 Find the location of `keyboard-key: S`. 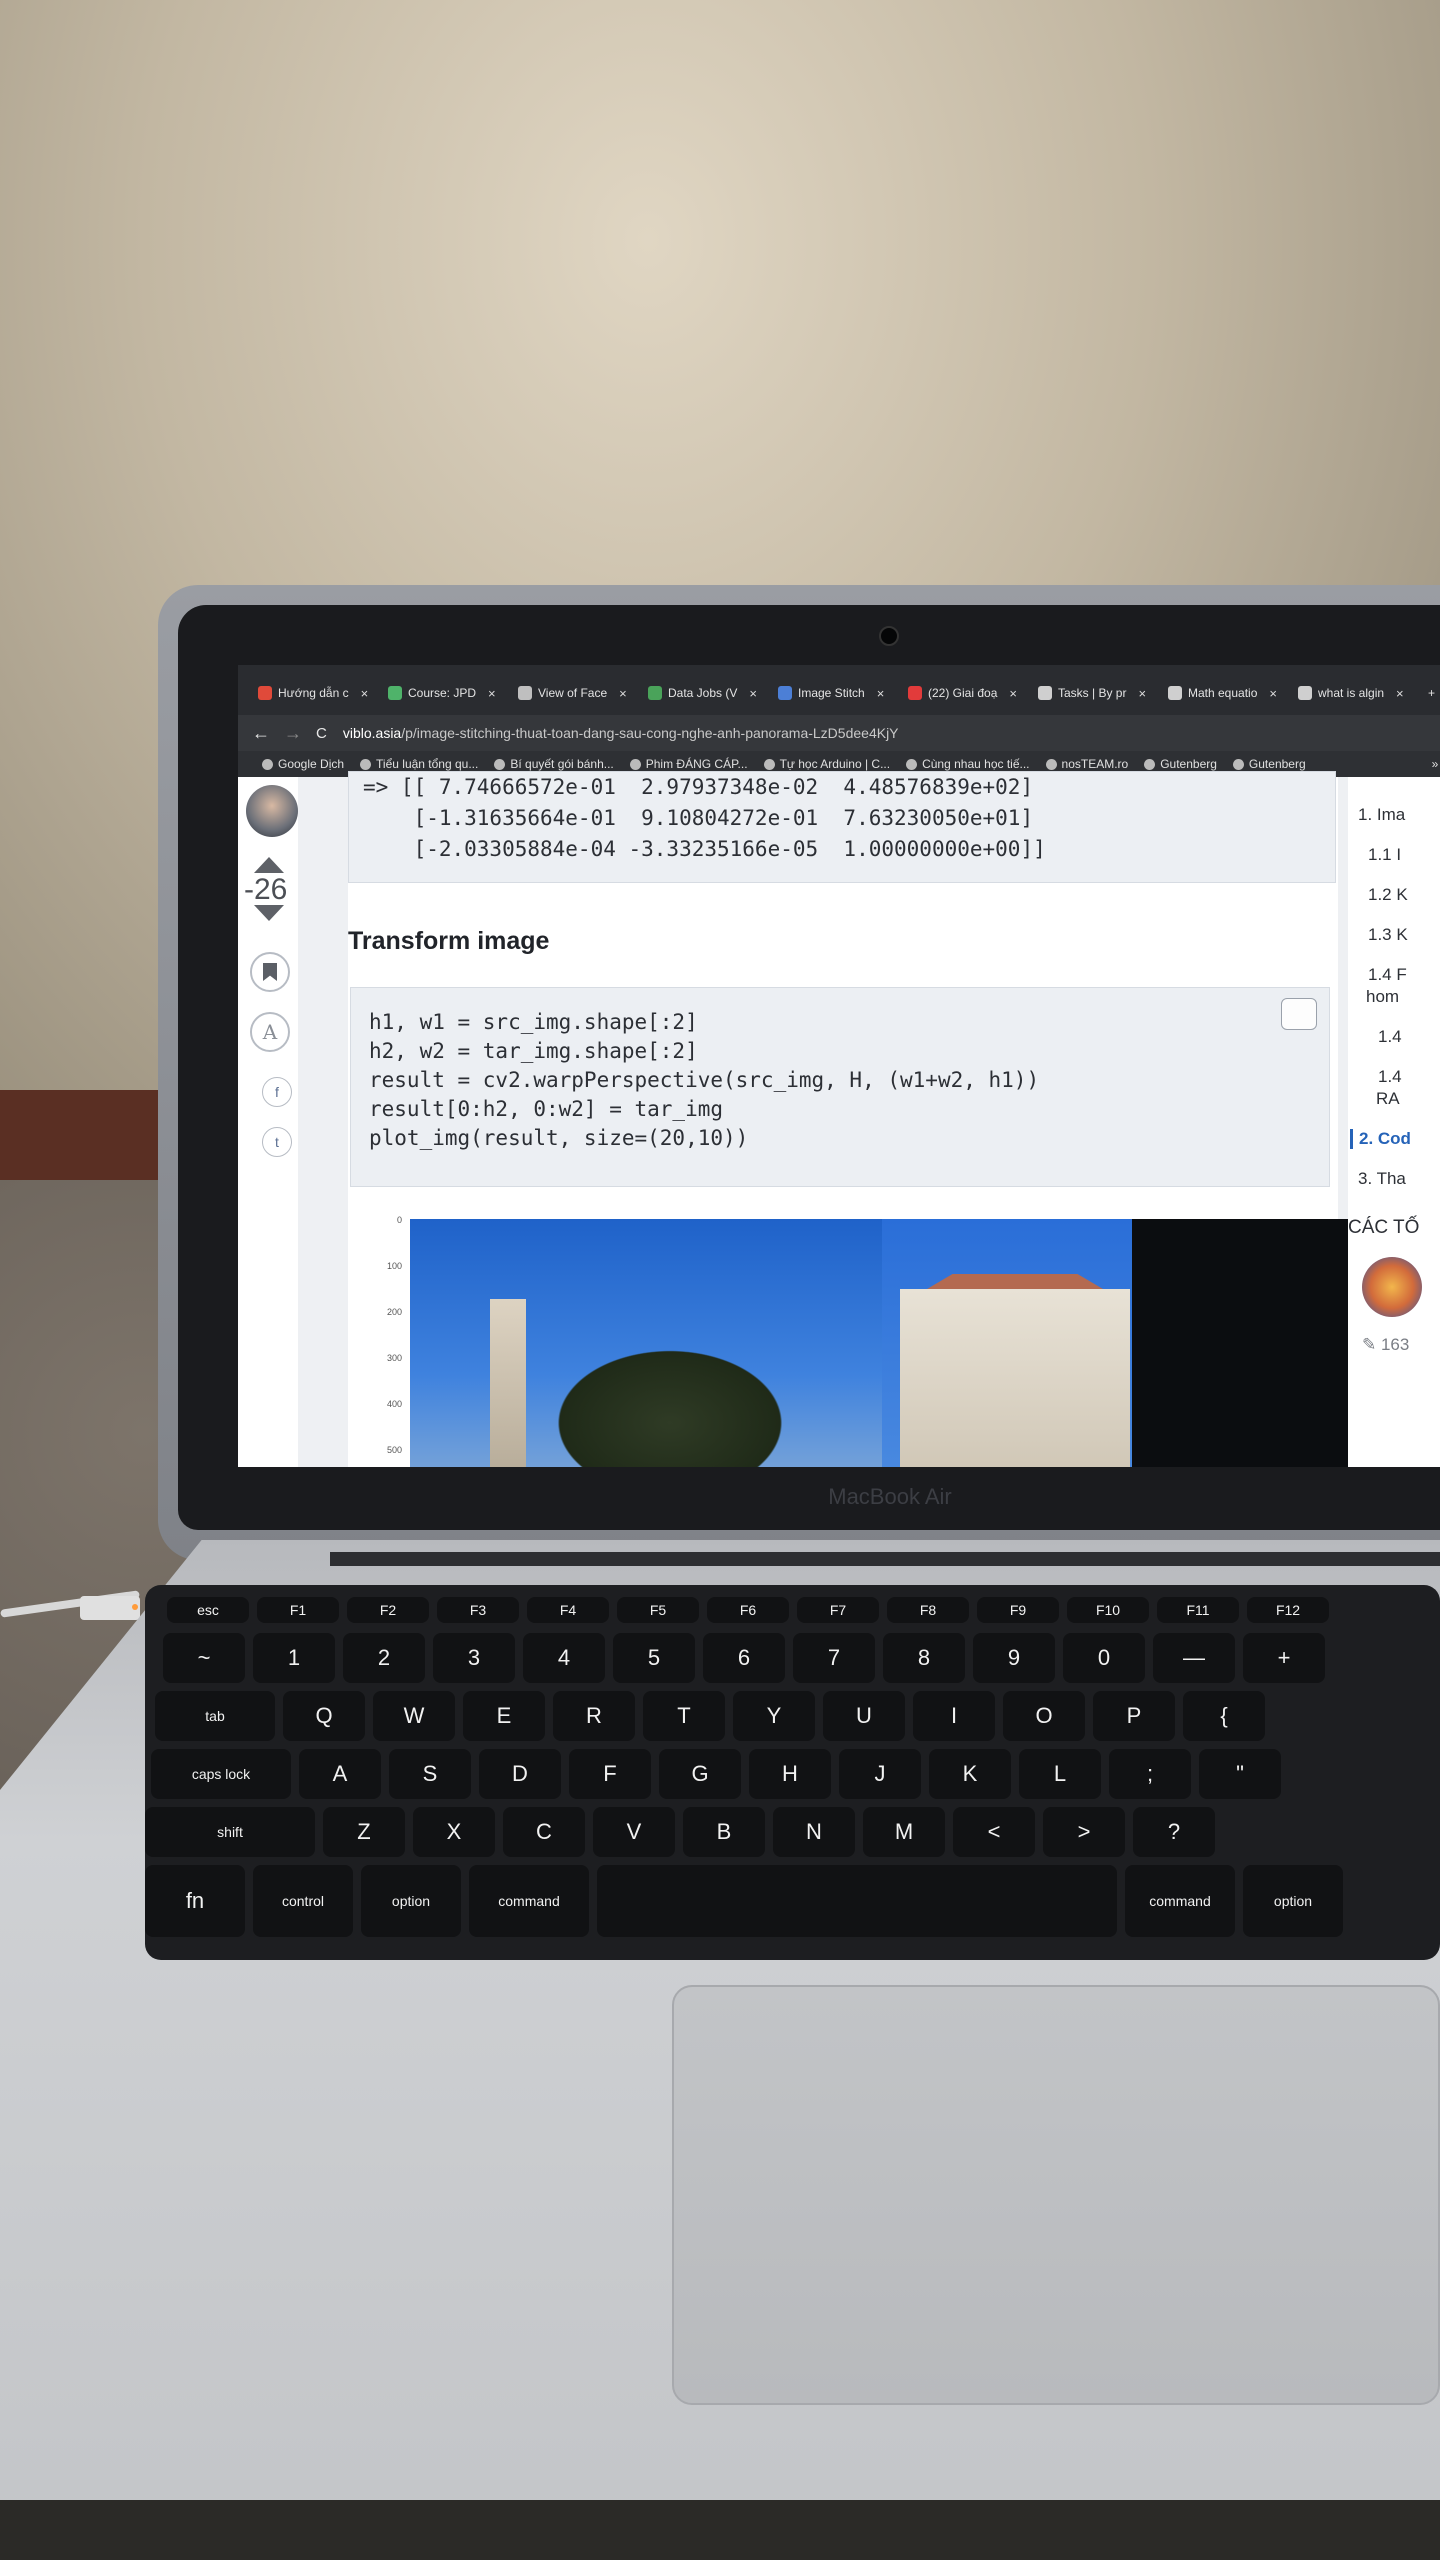

keyboard-key: S is located at coordinates (430, 1774).